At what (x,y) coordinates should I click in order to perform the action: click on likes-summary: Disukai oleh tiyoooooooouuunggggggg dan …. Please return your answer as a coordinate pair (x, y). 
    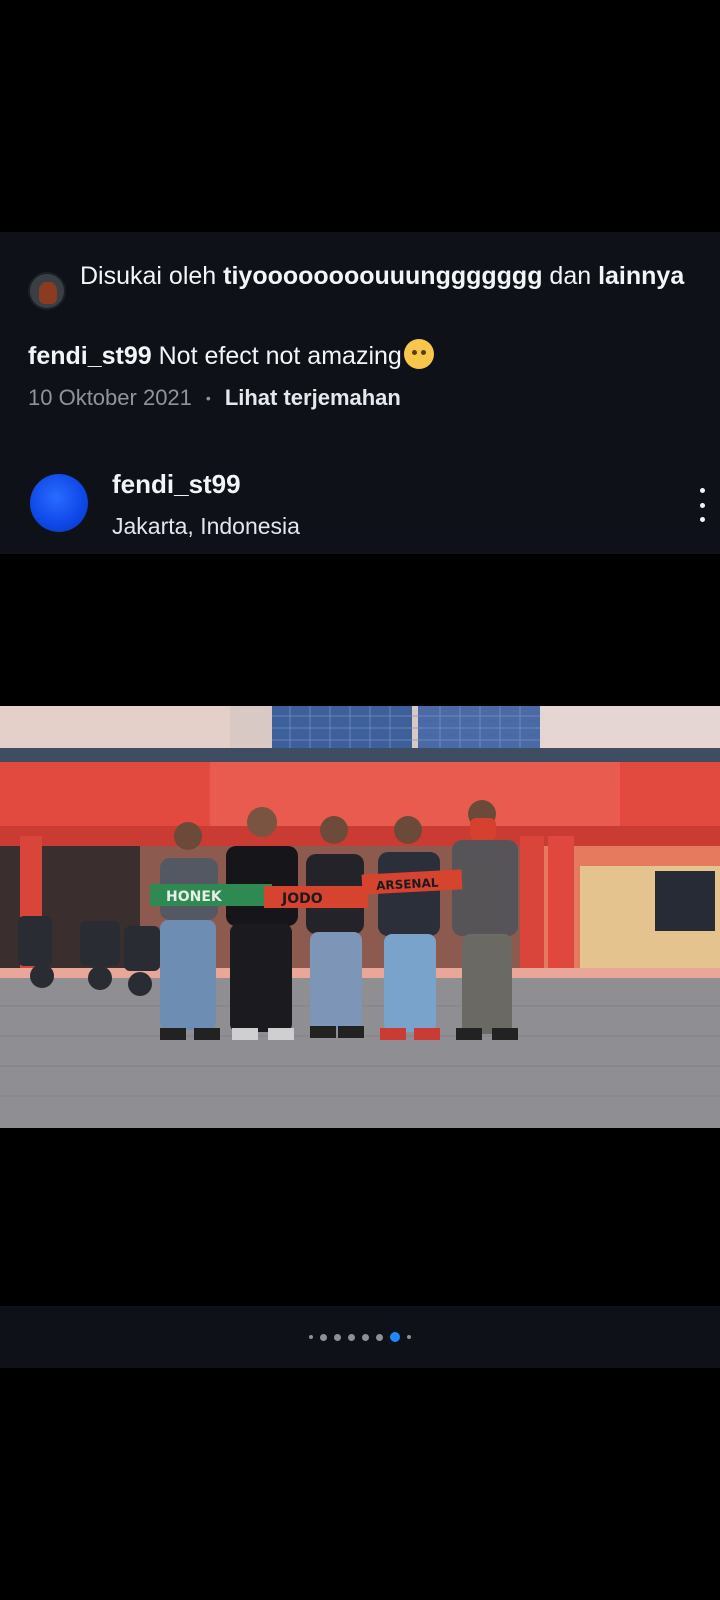
    Looking at the image, I should click on (390, 276).